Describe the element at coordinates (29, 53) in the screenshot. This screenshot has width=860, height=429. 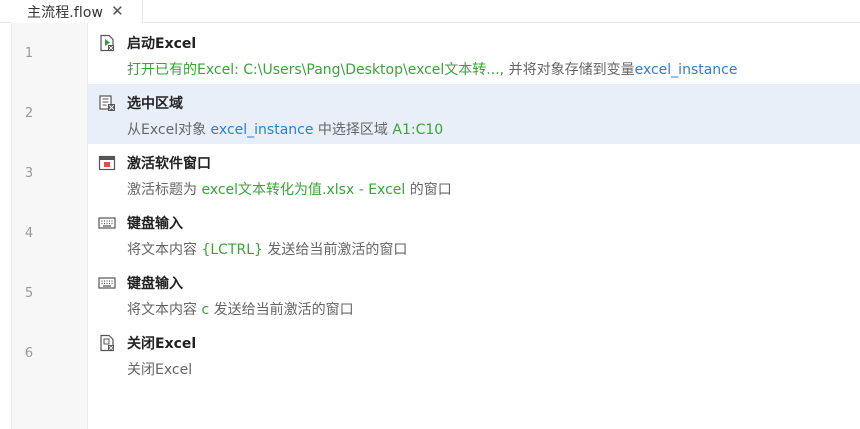
I see `line-number: 1` at that location.